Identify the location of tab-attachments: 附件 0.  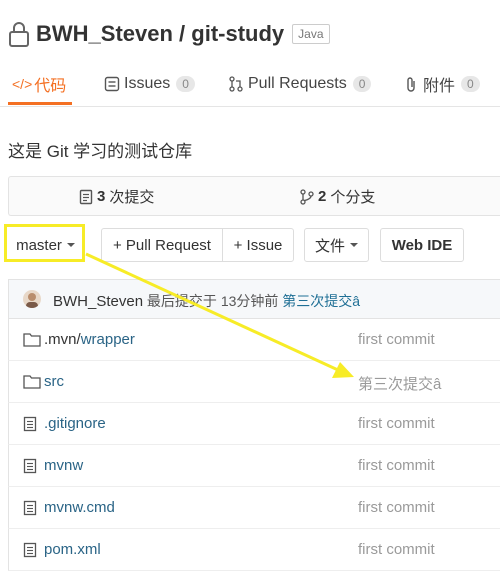
(442, 84).